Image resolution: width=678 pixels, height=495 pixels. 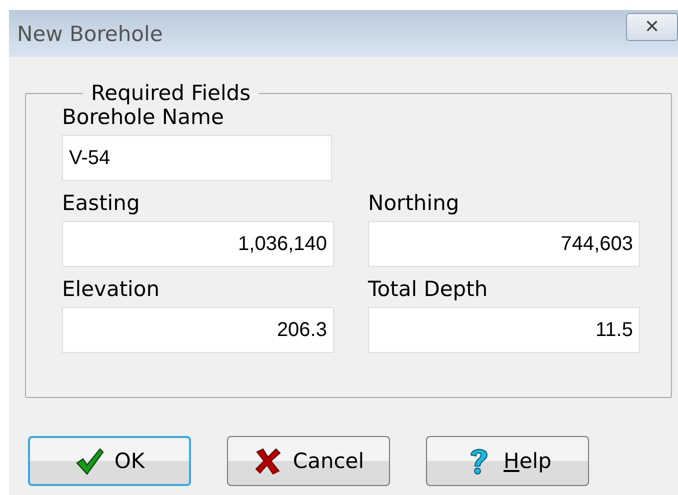 What do you see at coordinates (267, 461) in the screenshot?
I see `cross-icon` at bounding box center [267, 461].